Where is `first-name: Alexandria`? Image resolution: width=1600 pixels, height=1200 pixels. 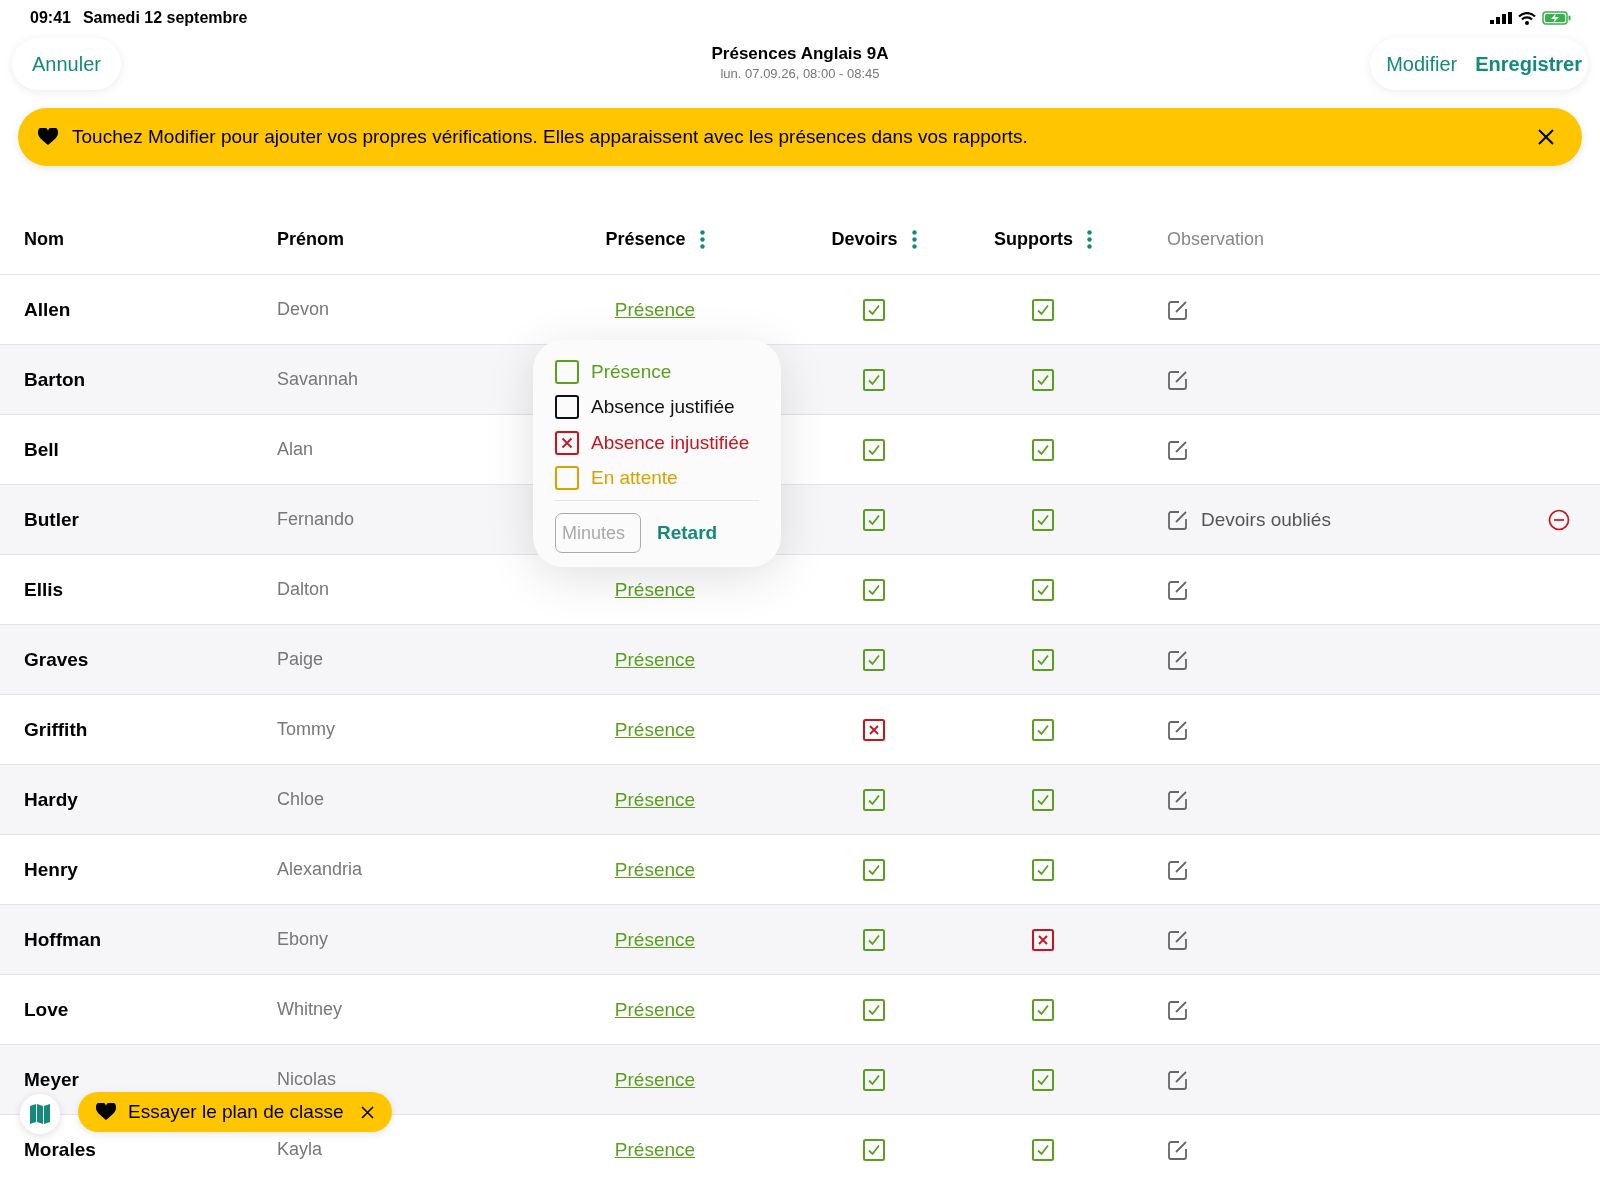
first-name: Alexandria is located at coordinates (320, 869).